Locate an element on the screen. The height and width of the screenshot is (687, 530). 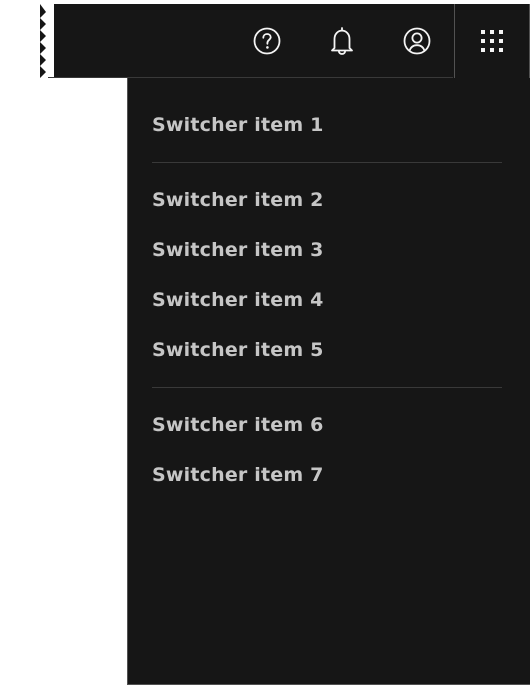
help-icon is located at coordinates (266, 41).